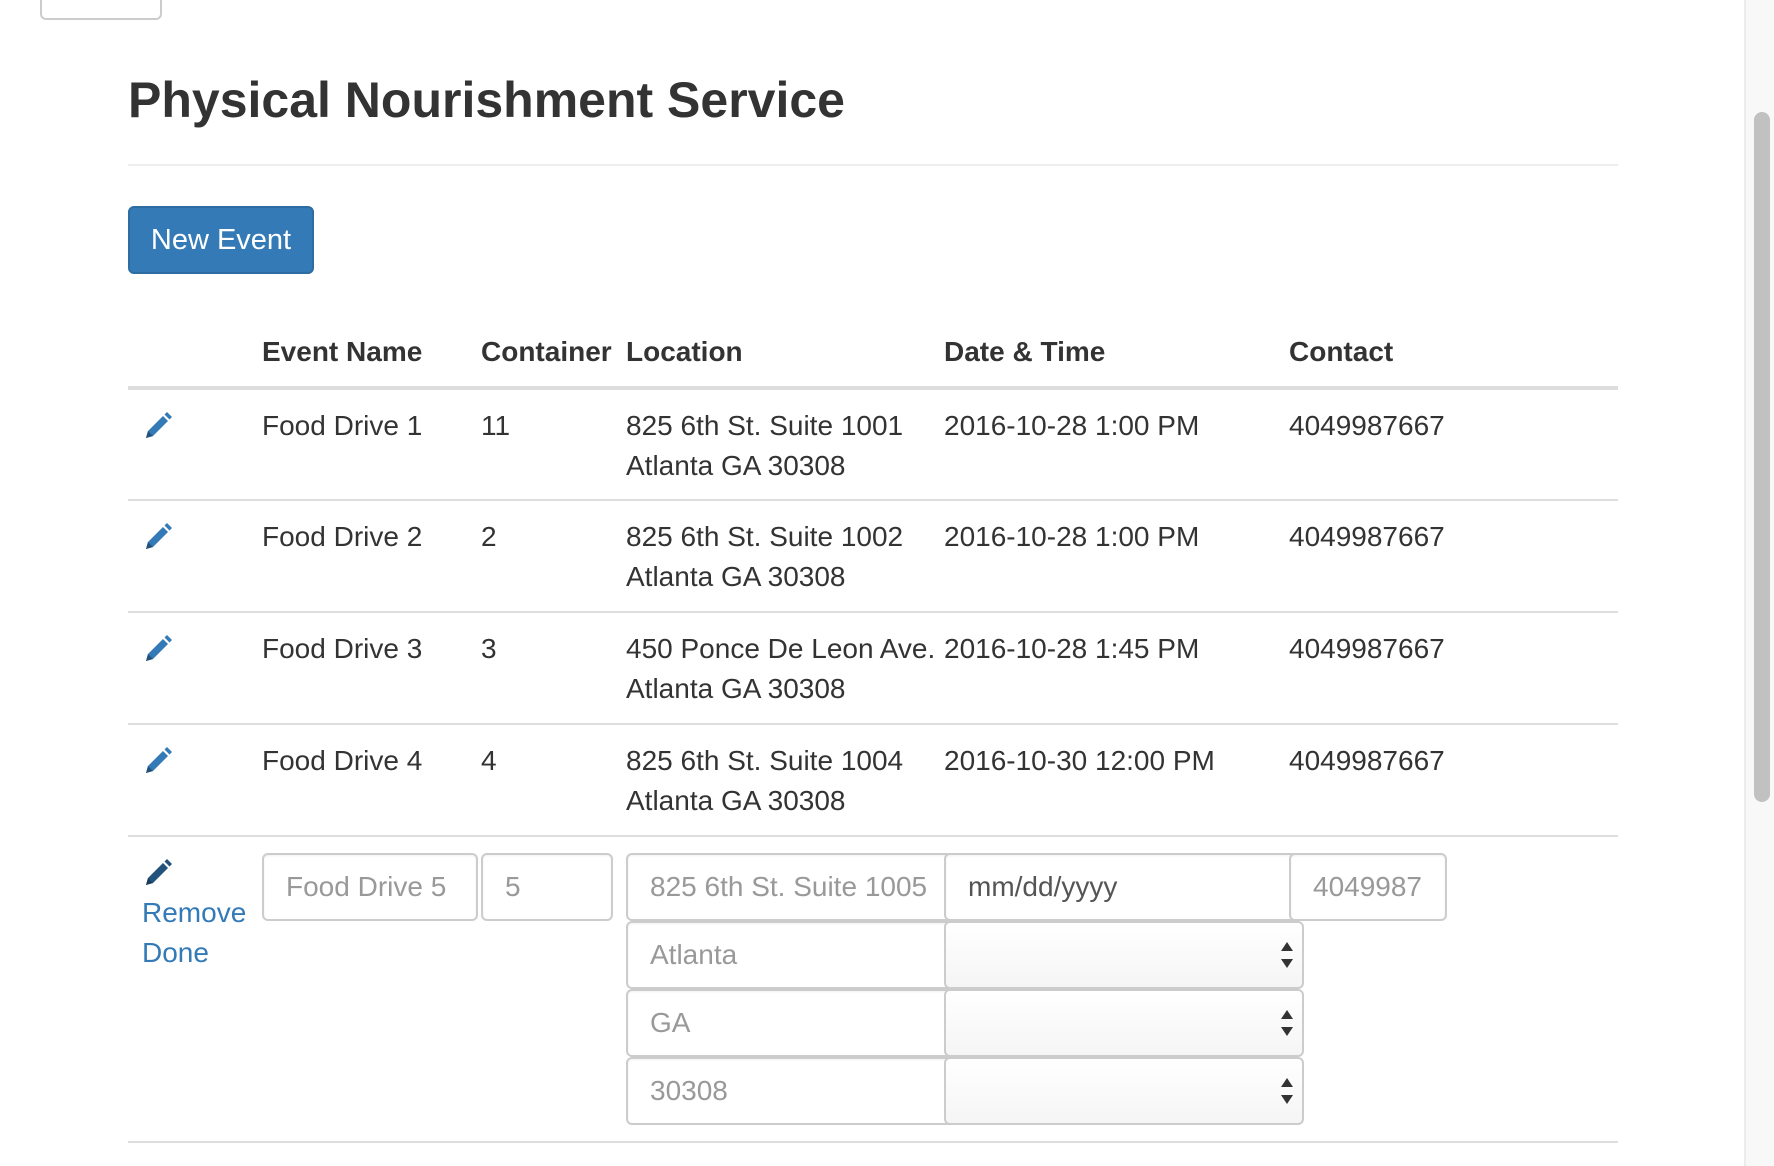  What do you see at coordinates (781, 648) in the screenshot?
I see `location-line1: 450 Ponce De Leon Ave.` at bounding box center [781, 648].